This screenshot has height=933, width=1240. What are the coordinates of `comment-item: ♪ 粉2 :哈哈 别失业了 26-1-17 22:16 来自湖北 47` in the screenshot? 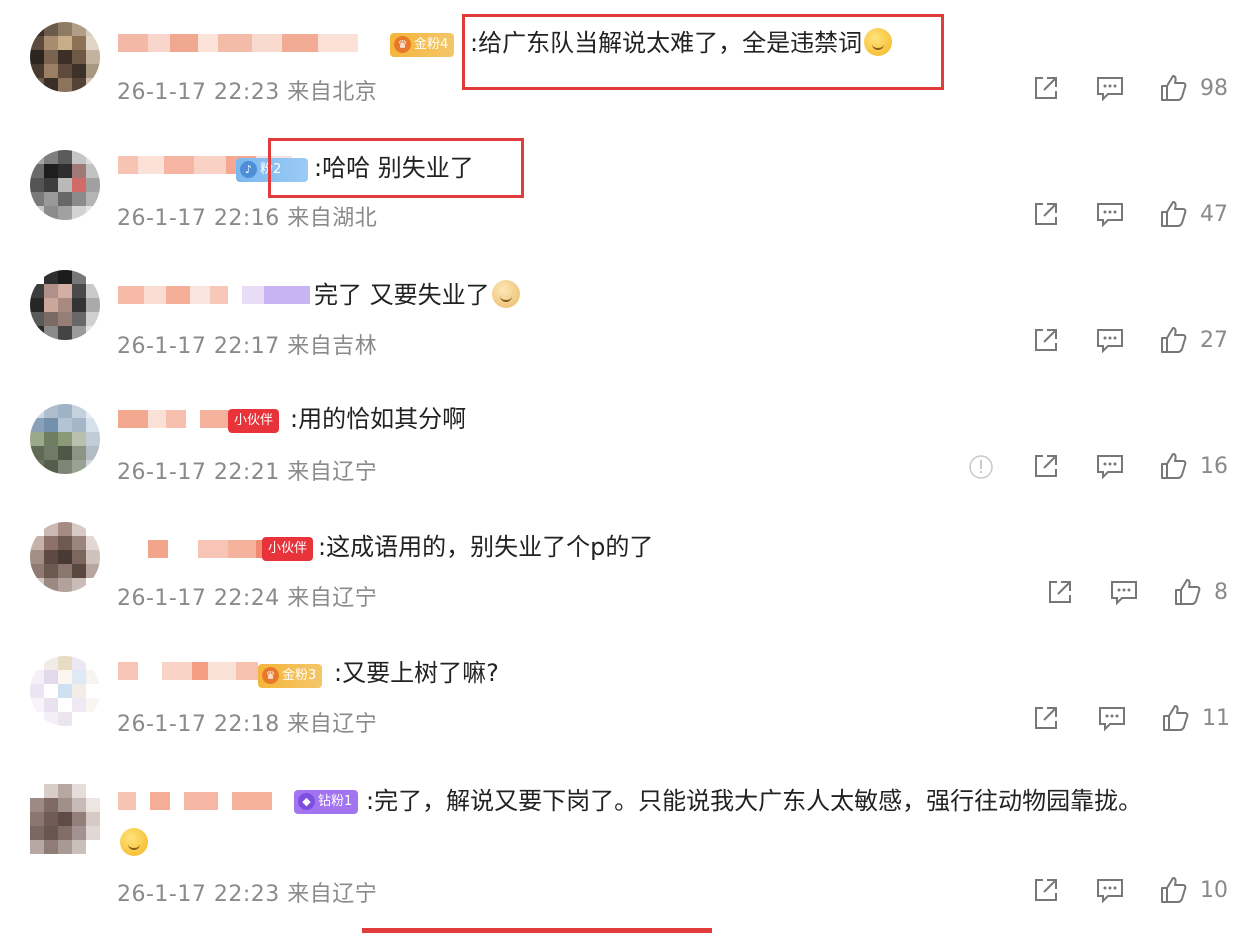 It's located at (620, 189).